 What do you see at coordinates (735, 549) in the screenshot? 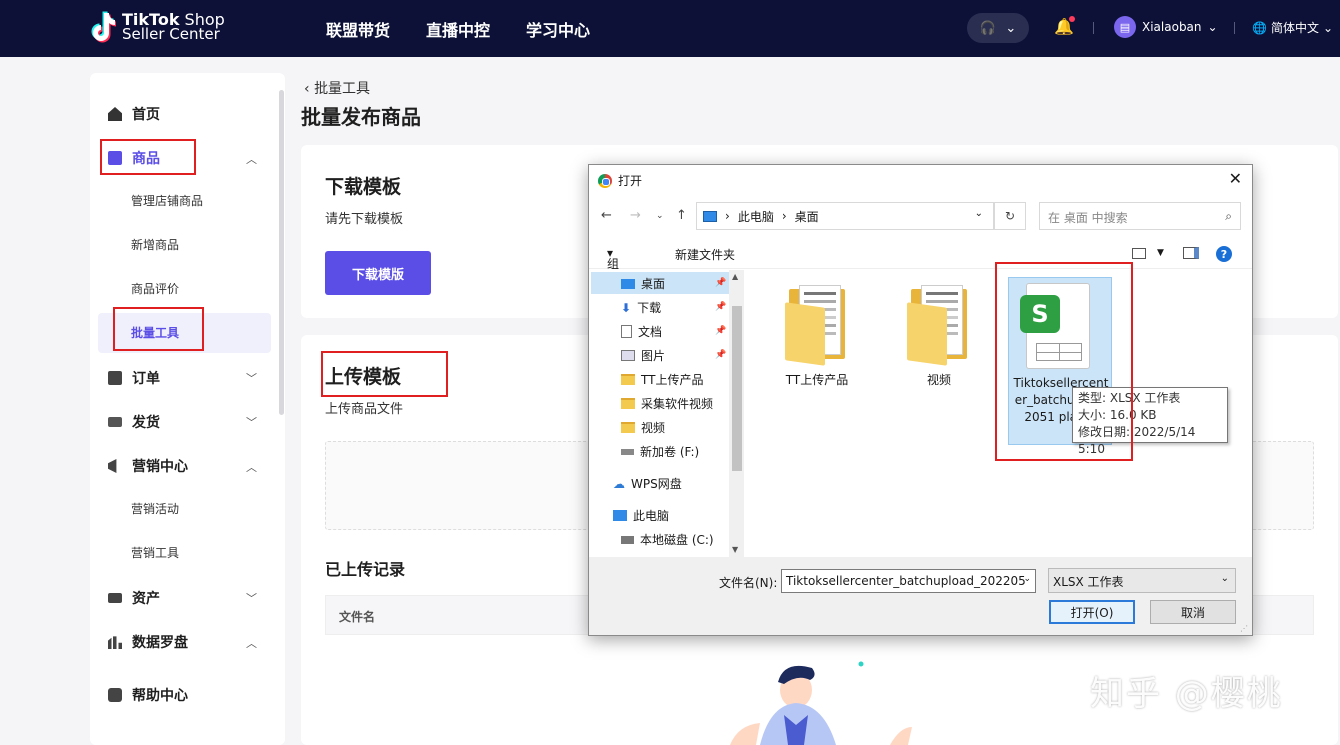
I see `scroll-down-icon: ▼` at bounding box center [735, 549].